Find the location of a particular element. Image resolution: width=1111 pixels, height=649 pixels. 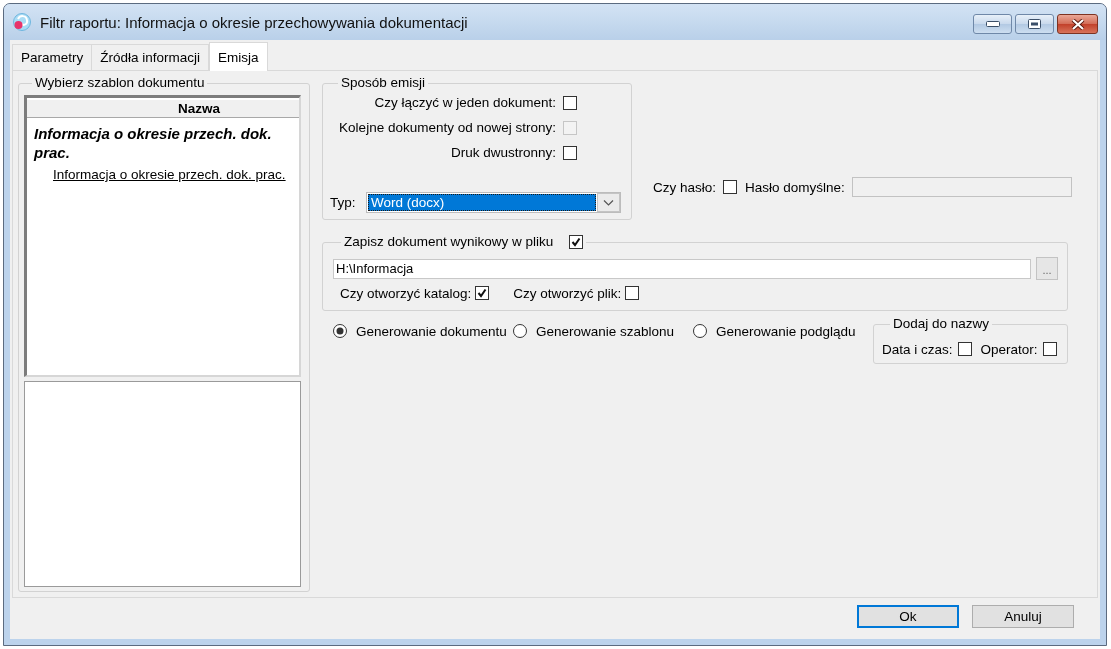

type-label: Typ: is located at coordinates (343, 202).